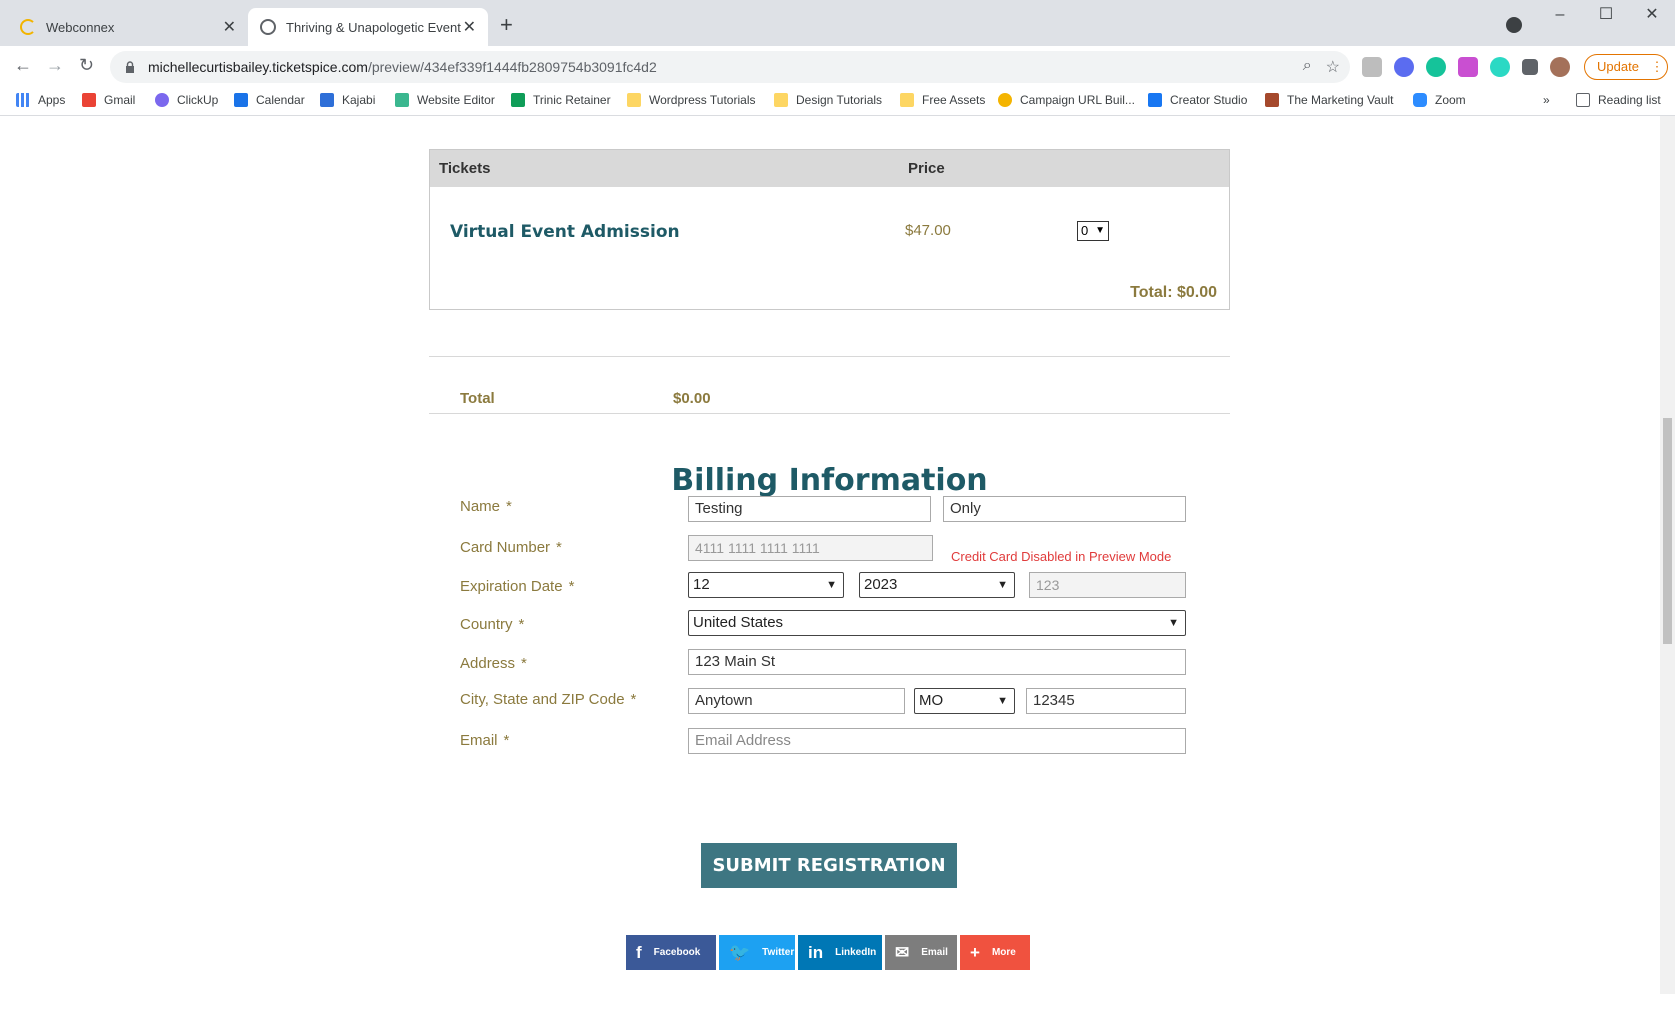 The height and width of the screenshot is (1032, 1675). I want to click on city-field: Anytown, so click(796, 701).